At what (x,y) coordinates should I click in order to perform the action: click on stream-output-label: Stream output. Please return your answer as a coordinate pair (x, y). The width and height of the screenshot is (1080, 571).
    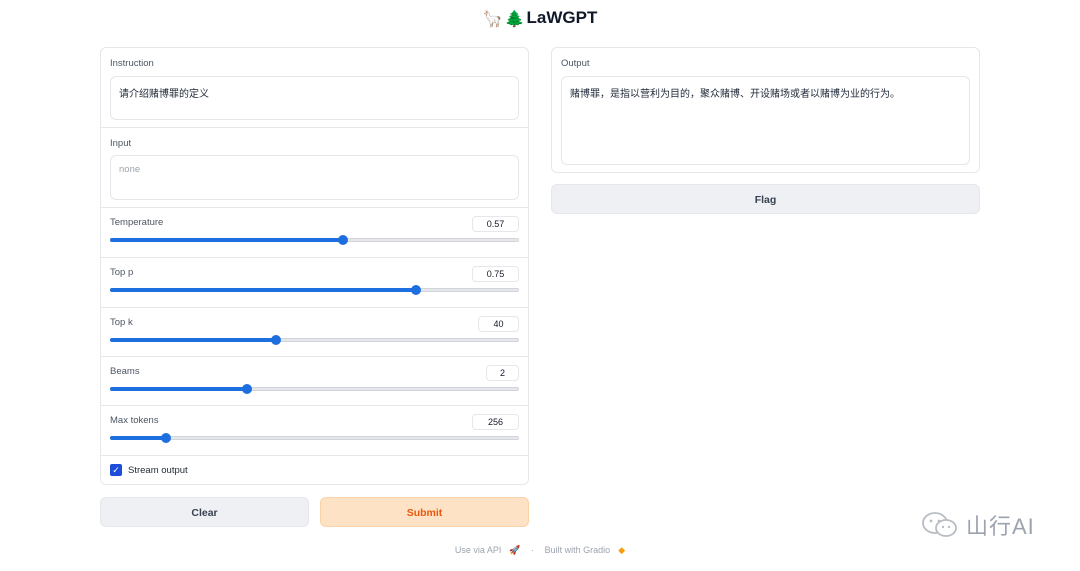
    Looking at the image, I should click on (158, 470).